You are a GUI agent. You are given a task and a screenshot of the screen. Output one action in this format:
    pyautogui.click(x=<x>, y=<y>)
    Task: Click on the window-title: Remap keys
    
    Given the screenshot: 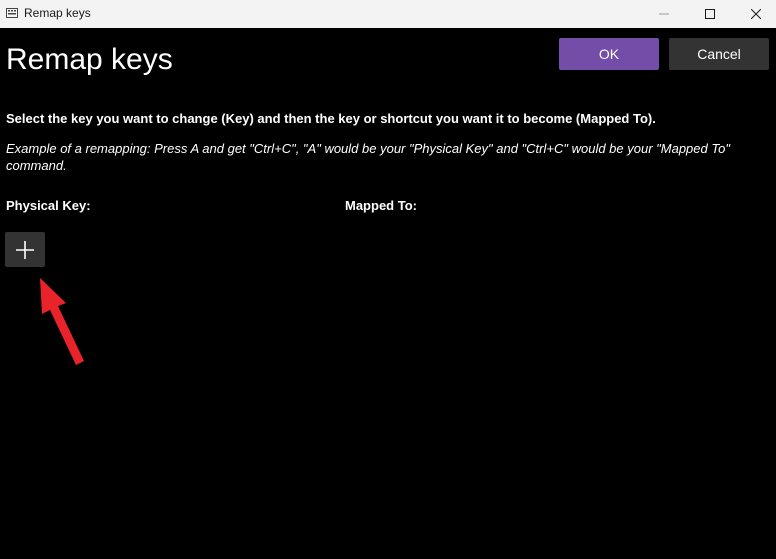 What is the action you would take?
    pyautogui.click(x=57, y=13)
    